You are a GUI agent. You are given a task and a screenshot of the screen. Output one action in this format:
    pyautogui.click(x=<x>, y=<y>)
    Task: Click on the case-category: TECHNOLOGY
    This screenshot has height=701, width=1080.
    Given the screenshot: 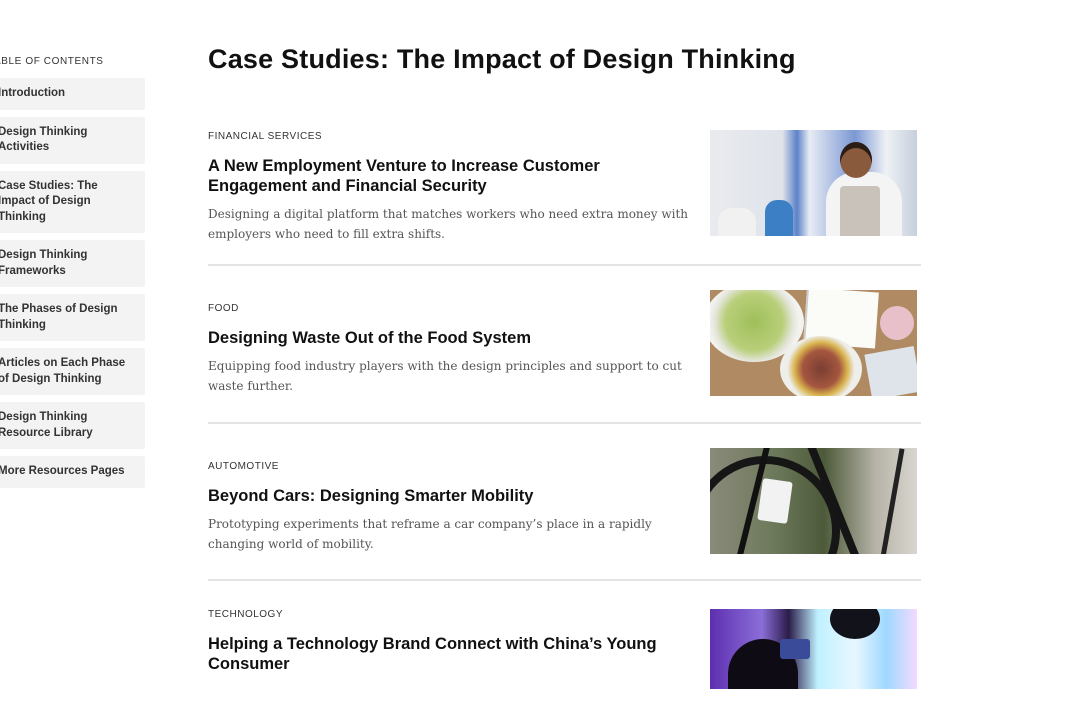 What is the action you would take?
    pyautogui.click(x=246, y=614)
    